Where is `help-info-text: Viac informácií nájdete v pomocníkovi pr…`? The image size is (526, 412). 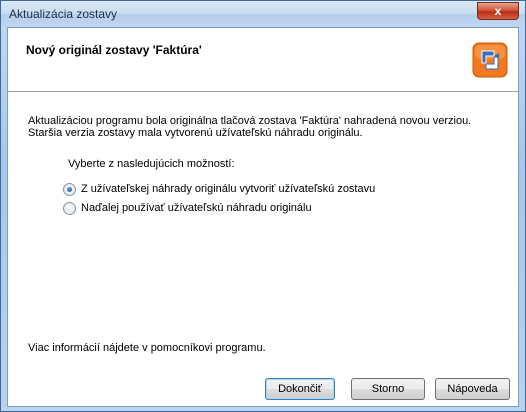
help-info-text: Viac informácií nájdete v pomocníkovi pr… is located at coordinates (147, 348).